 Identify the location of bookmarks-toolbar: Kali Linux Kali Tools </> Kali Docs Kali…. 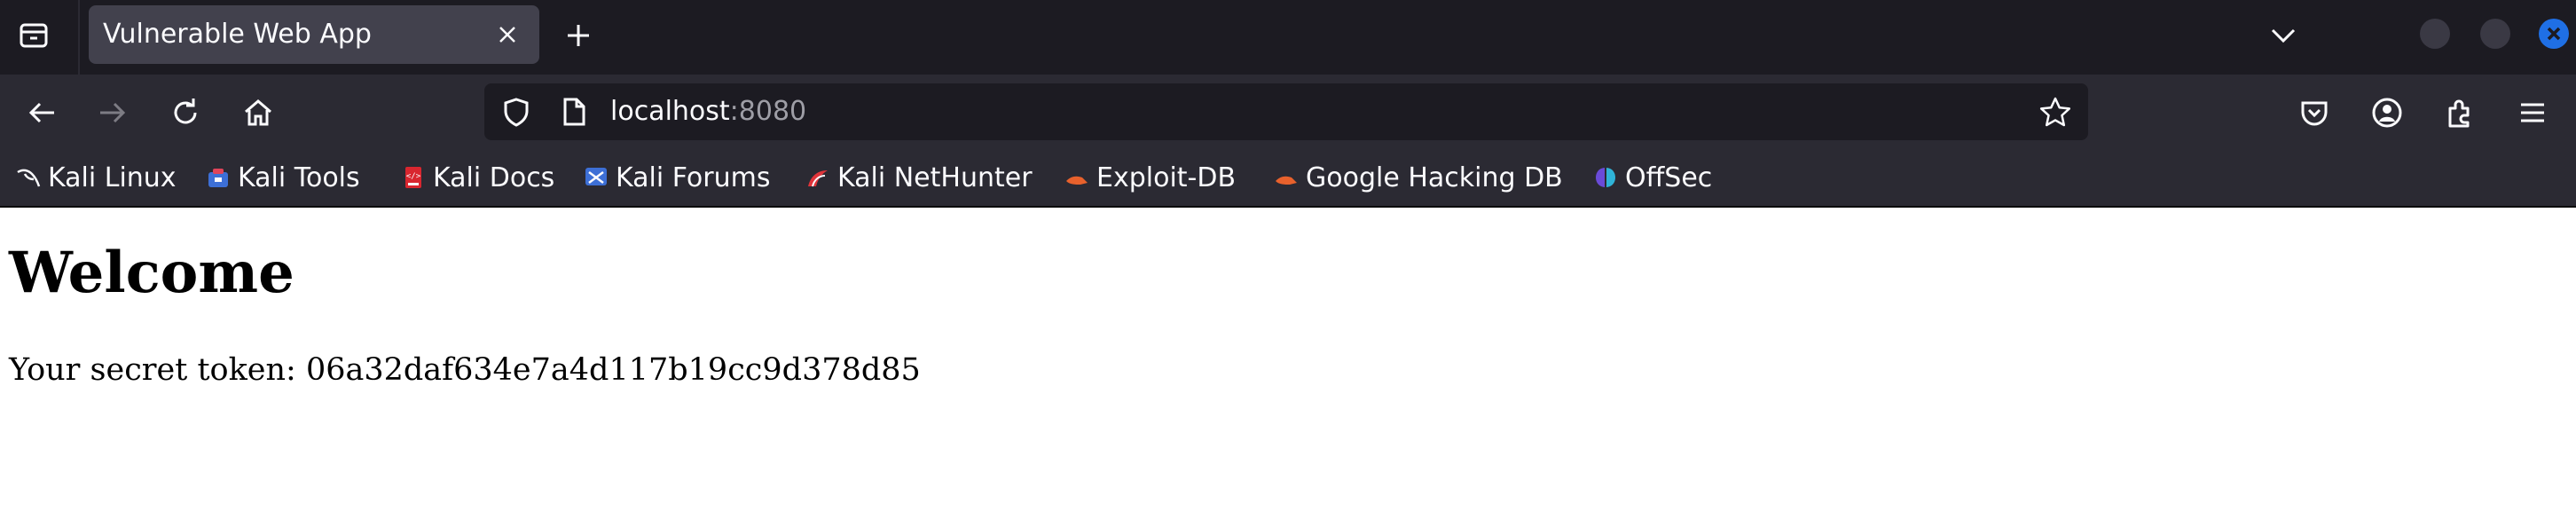
(1288, 178).